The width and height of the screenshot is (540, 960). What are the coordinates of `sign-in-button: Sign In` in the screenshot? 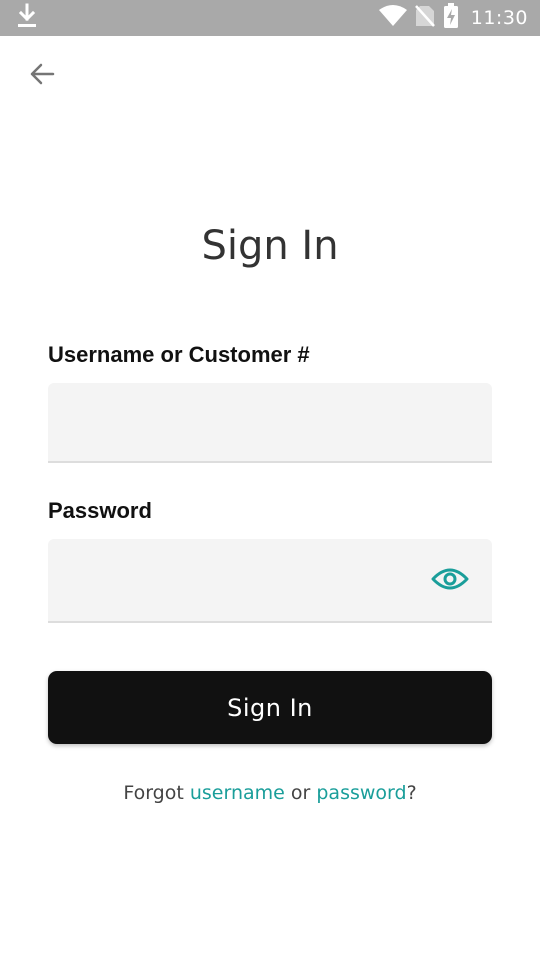 It's located at (270, 707).